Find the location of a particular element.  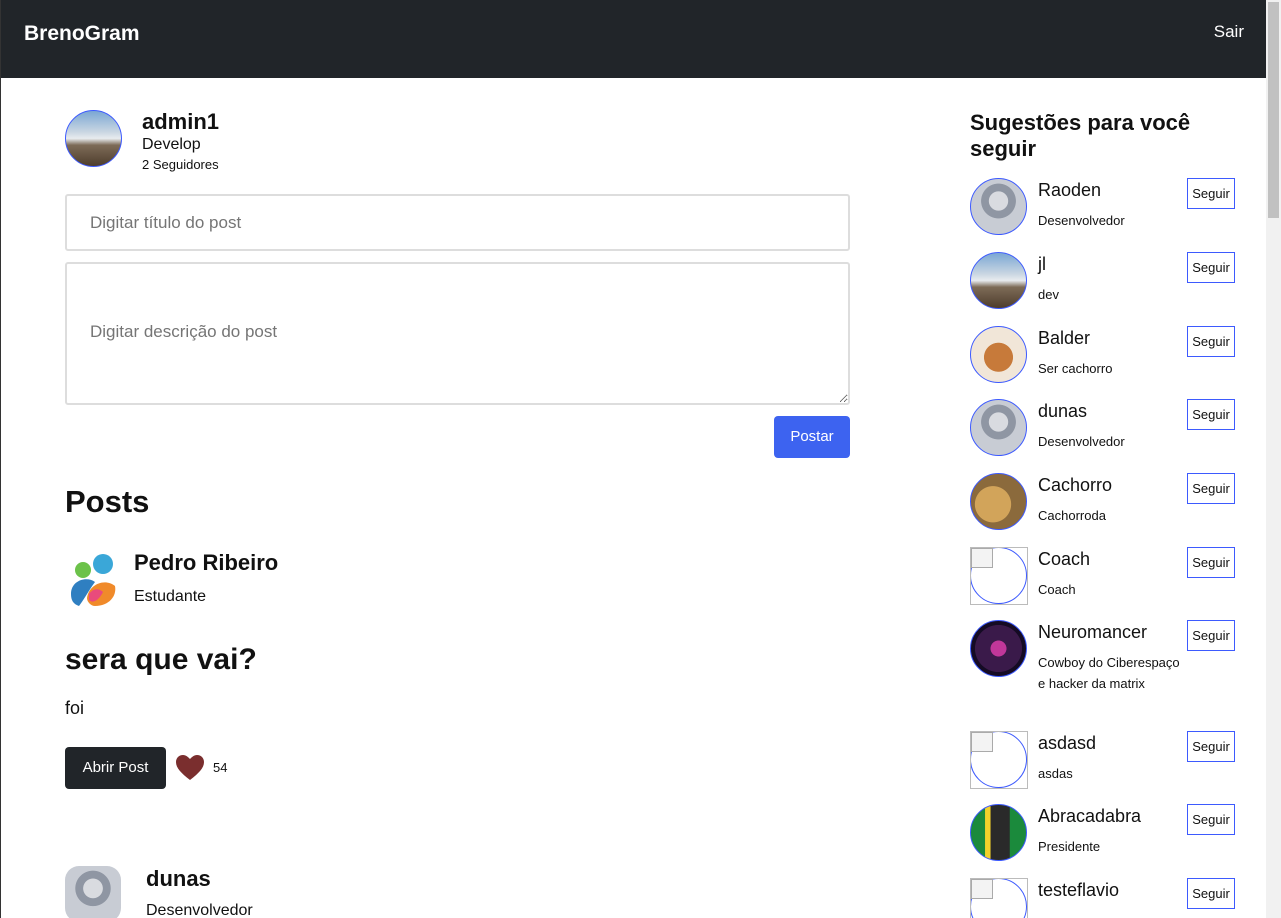

profile-followers: 2 Seguidores is located at coordinates (180, 164).